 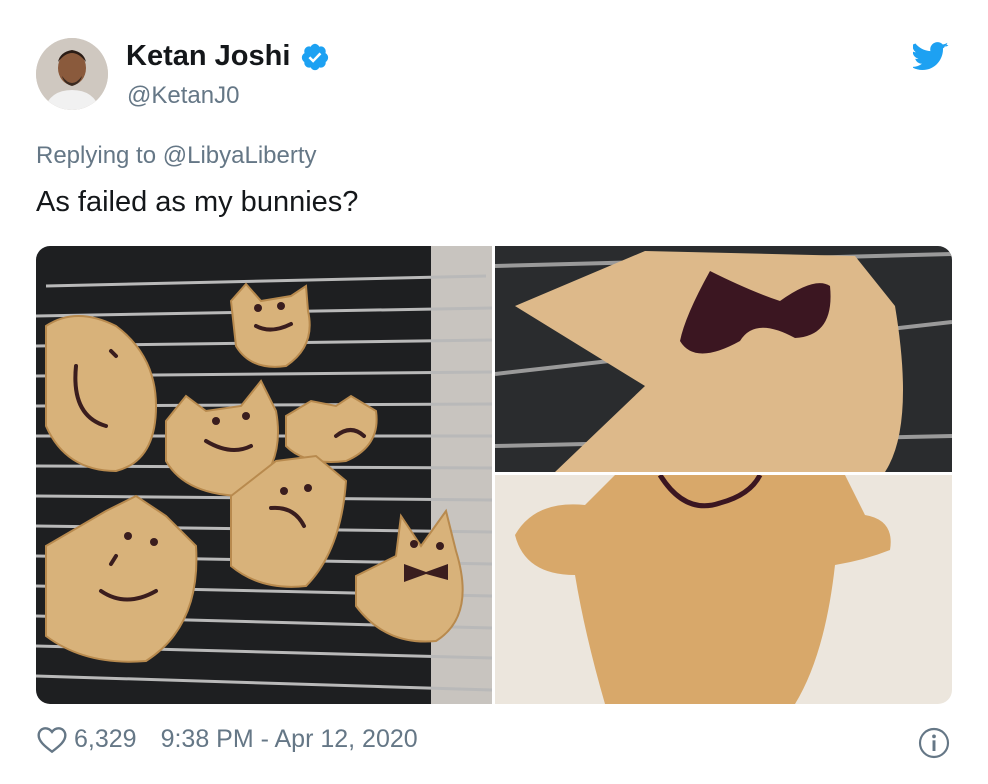 What do you see at coordinates (315, 56) in the screenshot?
I see `verified-badge-icon` at bounding box center [315, 56].